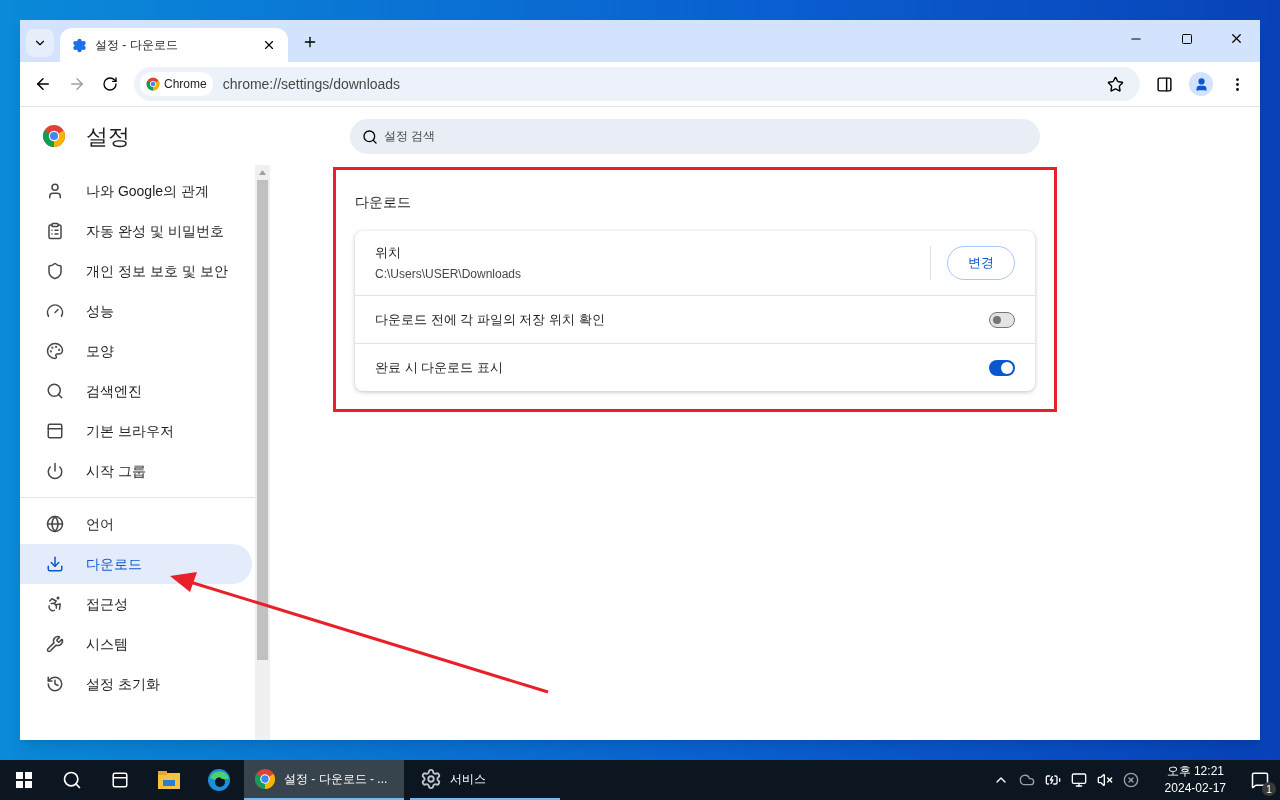  What do you see at coordinates (108, 136) in the screenshot?
I see `settings-title: 설정` at bounding box center [108, 136].